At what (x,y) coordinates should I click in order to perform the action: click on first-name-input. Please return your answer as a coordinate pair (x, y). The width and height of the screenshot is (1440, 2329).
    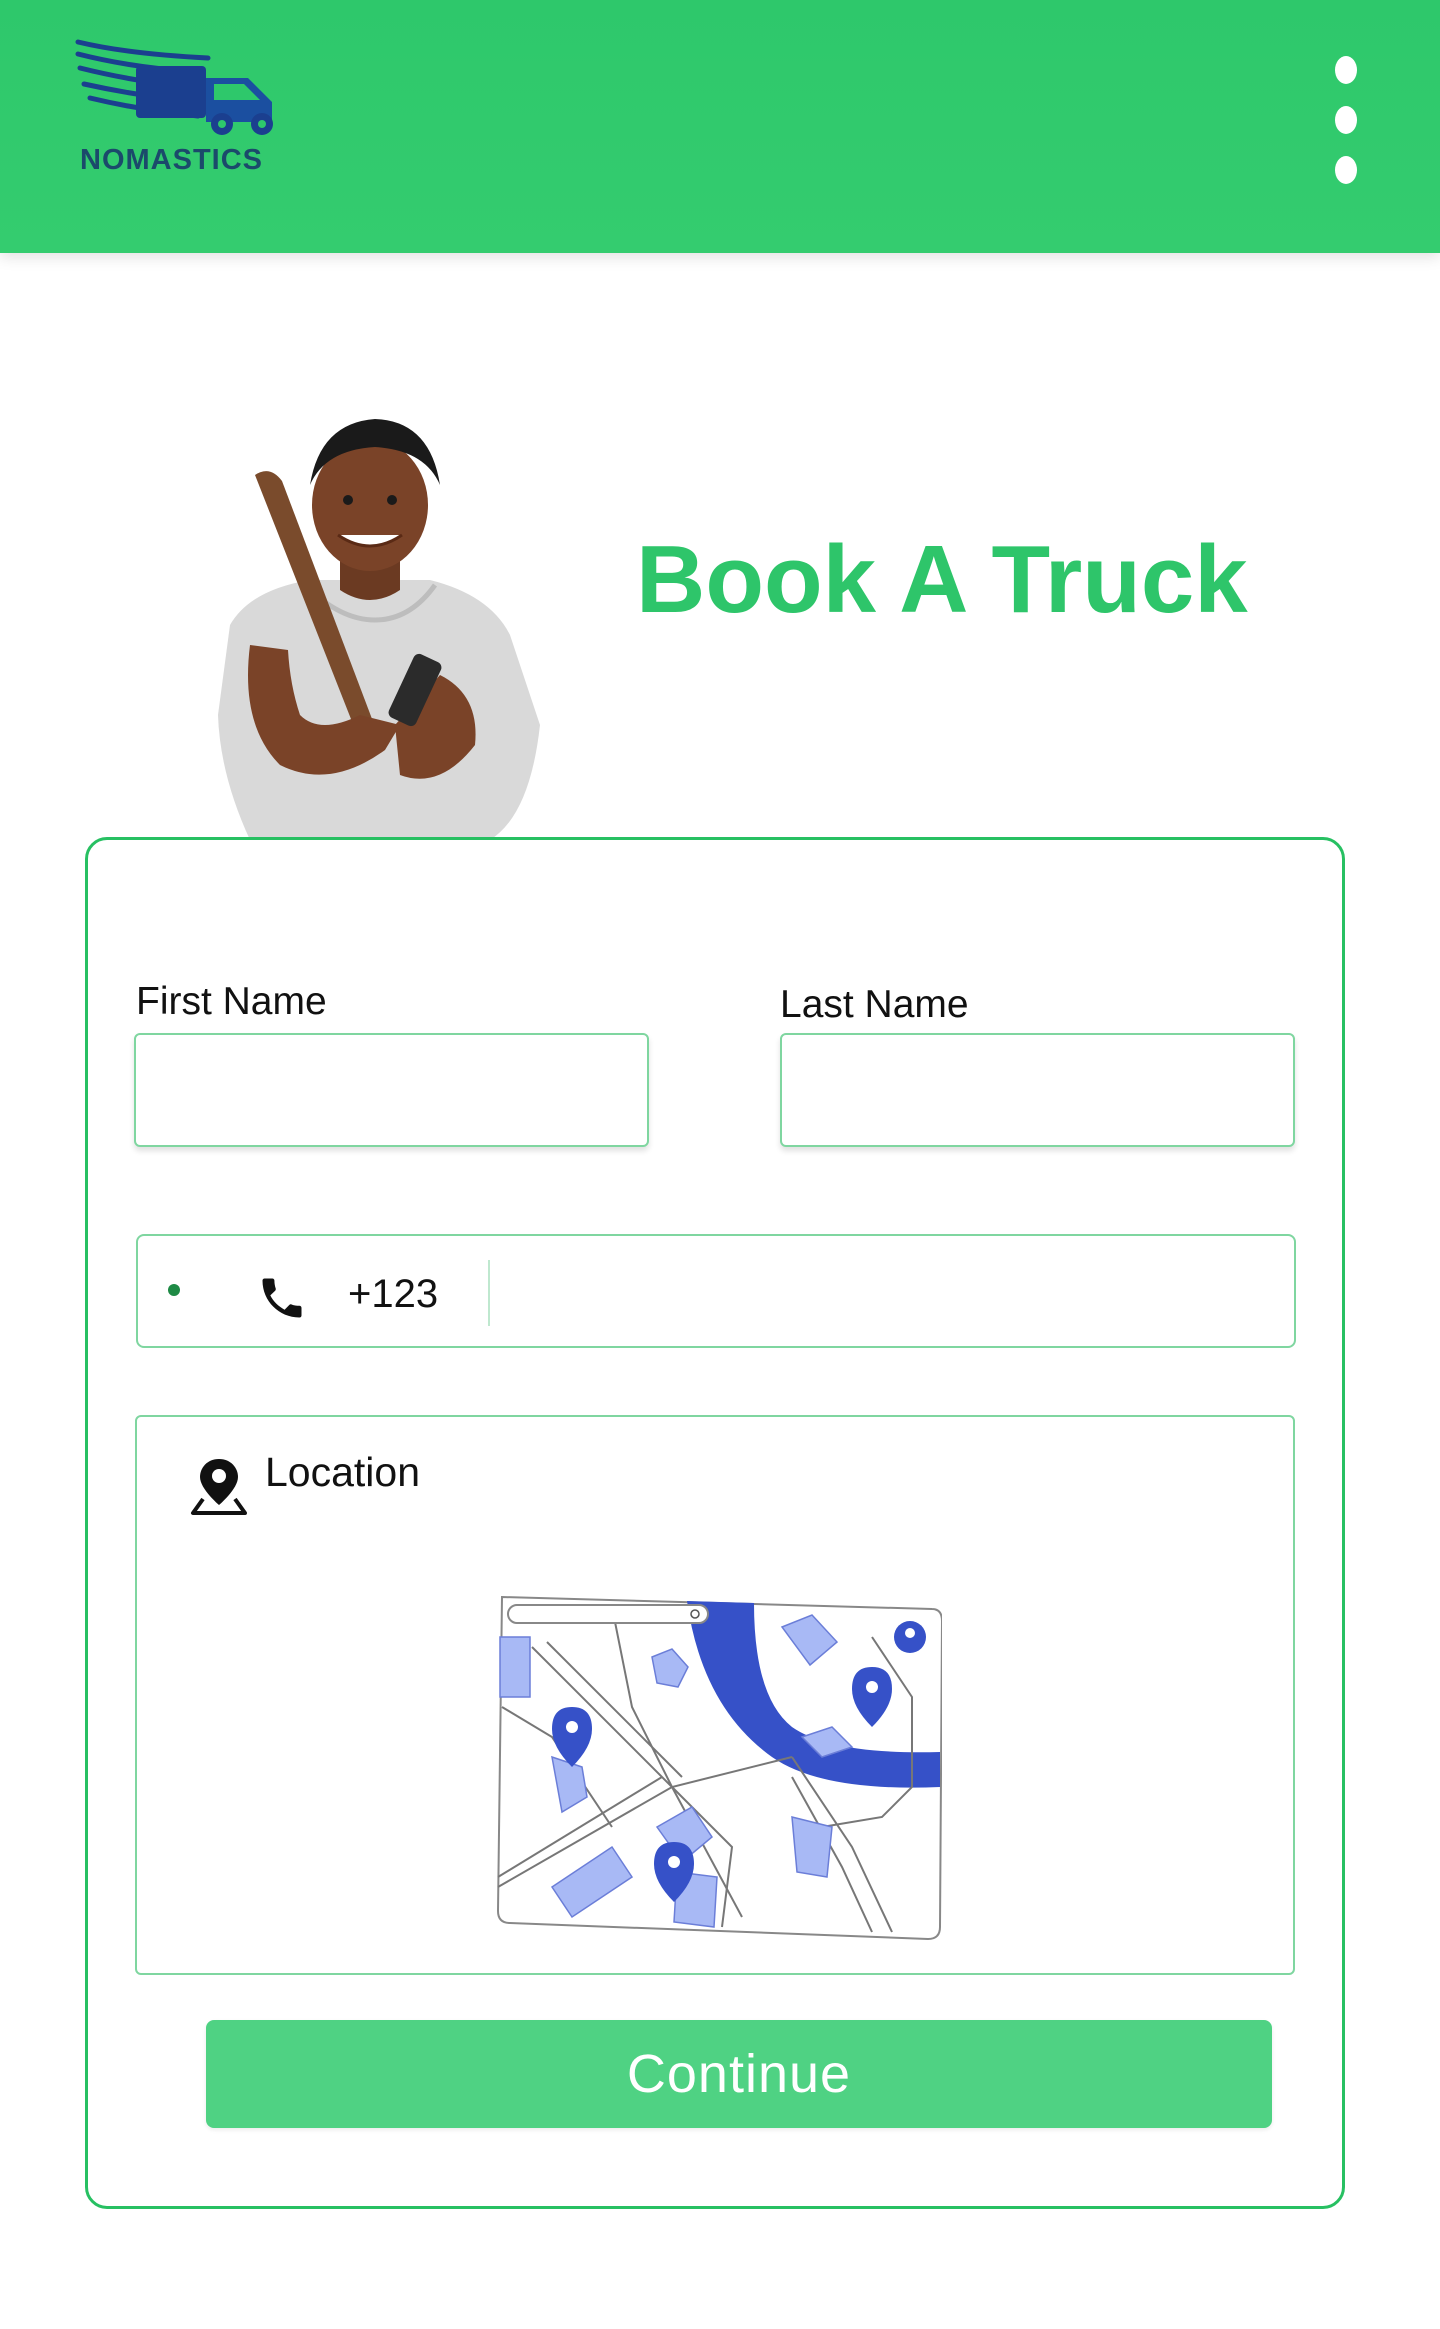
    Looking at the image, I should click on (391, 1090).